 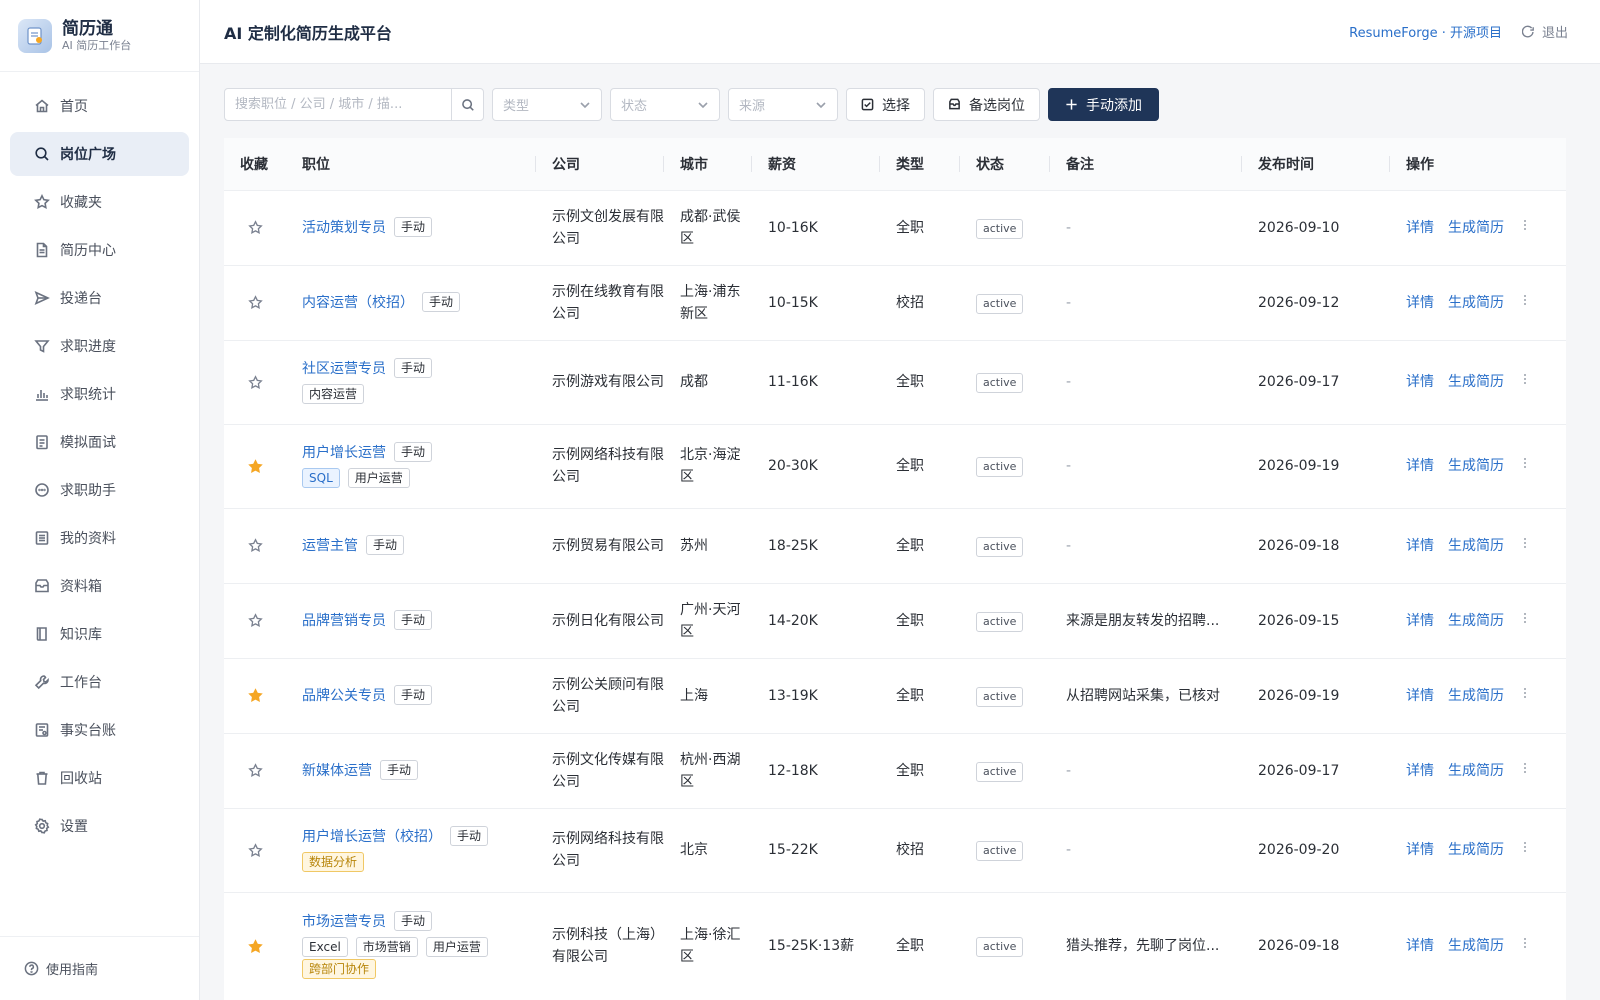 What do you see at coordinates (1146, 164) in the screenshot?
I see `column-header: 备注` at bounding box center [1146, 164].